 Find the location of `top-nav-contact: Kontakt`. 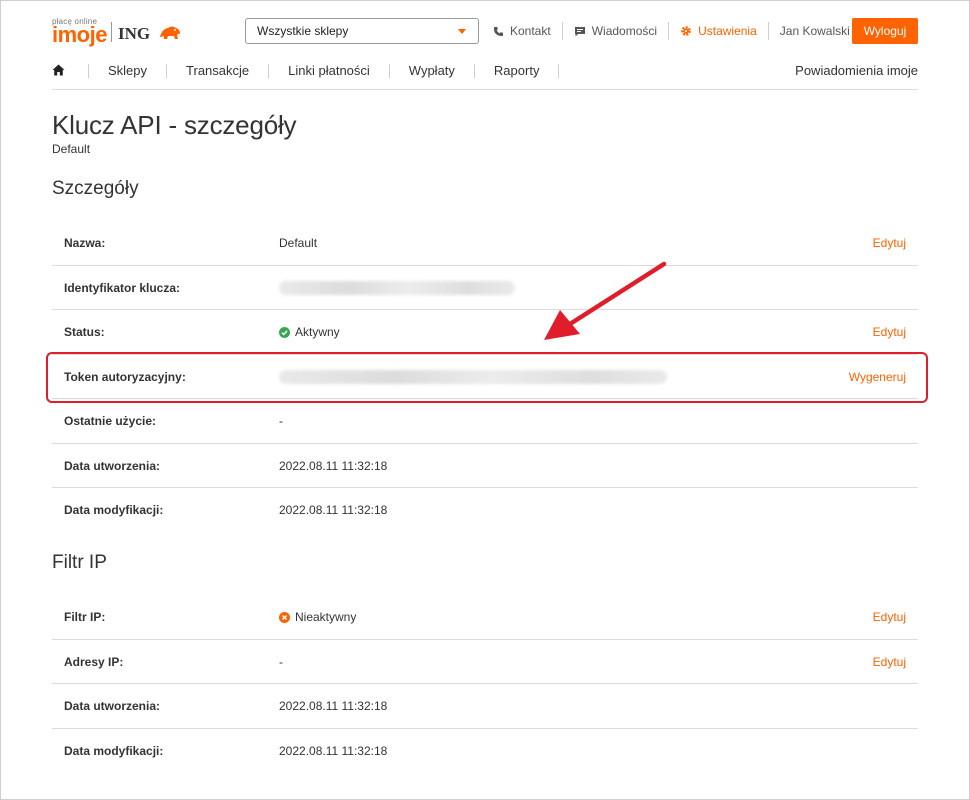

top-nav-contact: Kontakt is located at coordinates (527, 31).